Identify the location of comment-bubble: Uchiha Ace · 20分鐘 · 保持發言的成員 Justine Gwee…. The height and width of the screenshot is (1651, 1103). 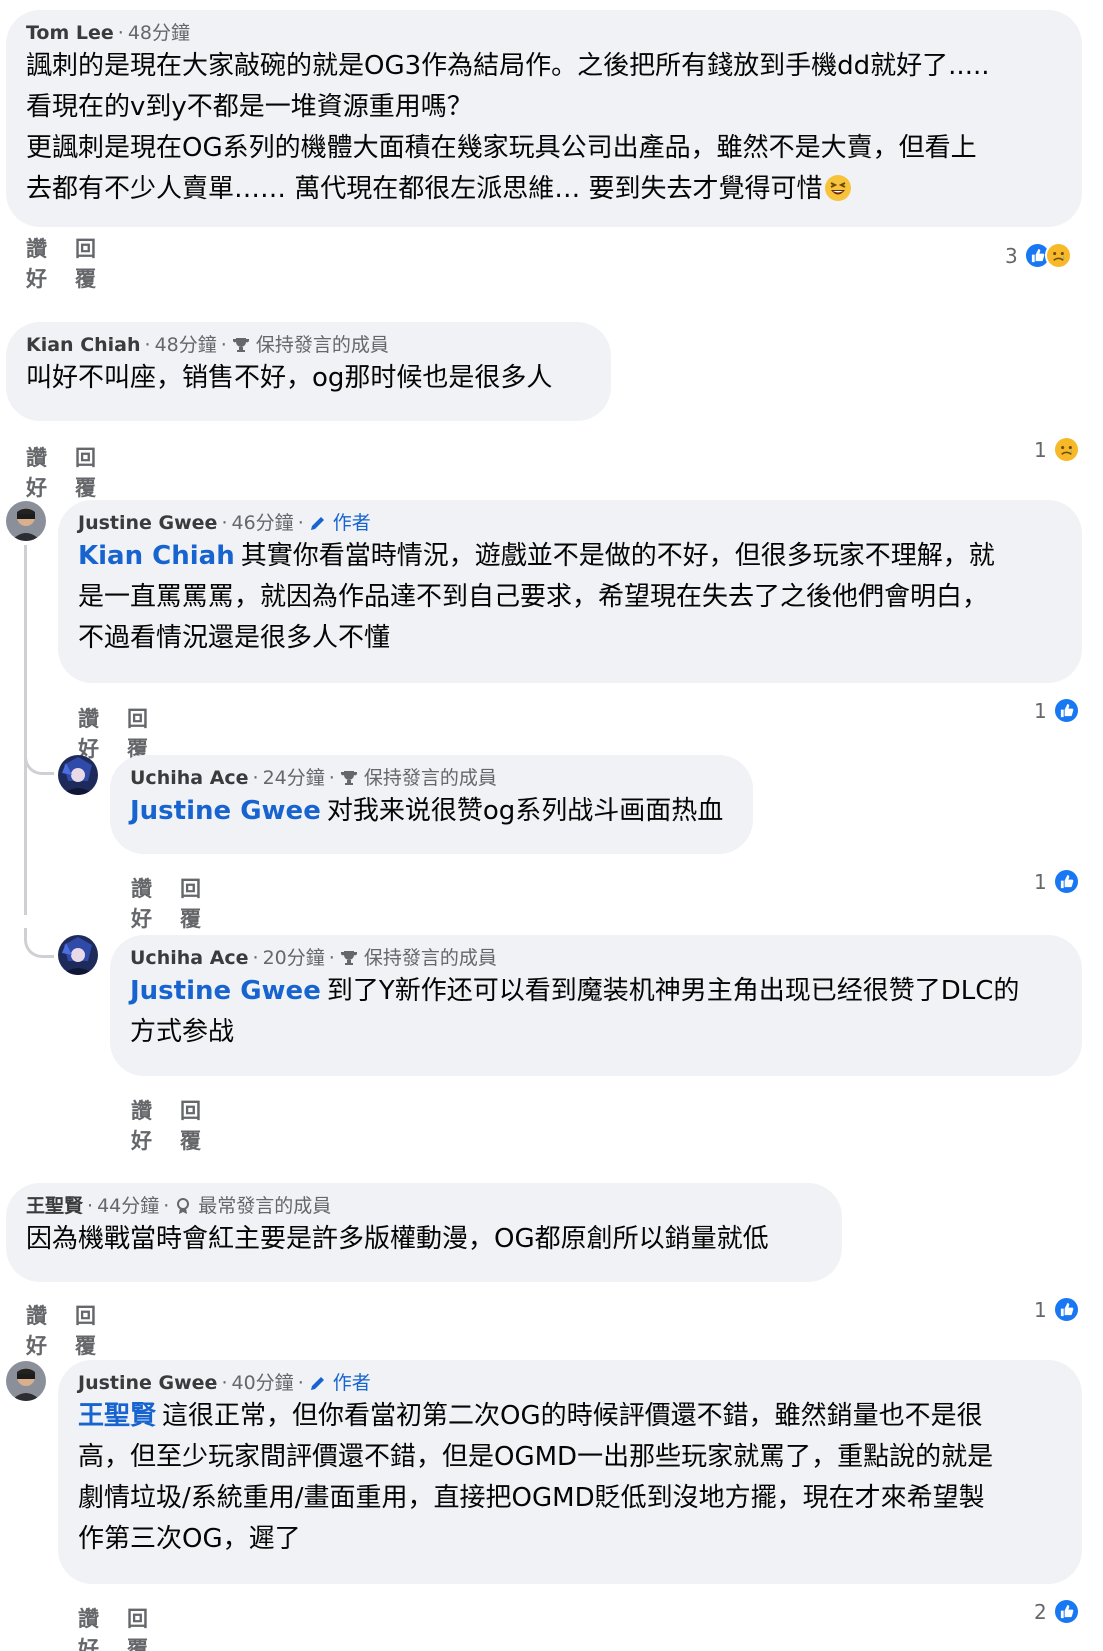
(596, 1005).